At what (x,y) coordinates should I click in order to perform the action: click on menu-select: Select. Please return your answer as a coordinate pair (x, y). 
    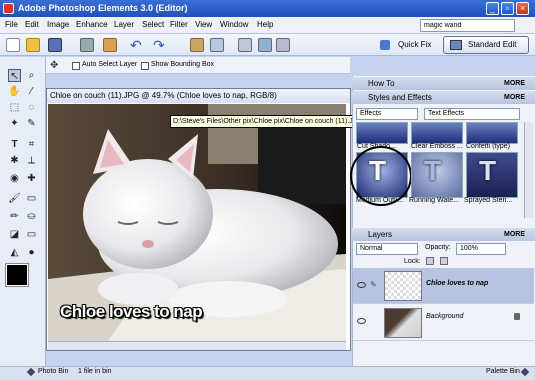
    Looking at the image, I should click on (153, 24).